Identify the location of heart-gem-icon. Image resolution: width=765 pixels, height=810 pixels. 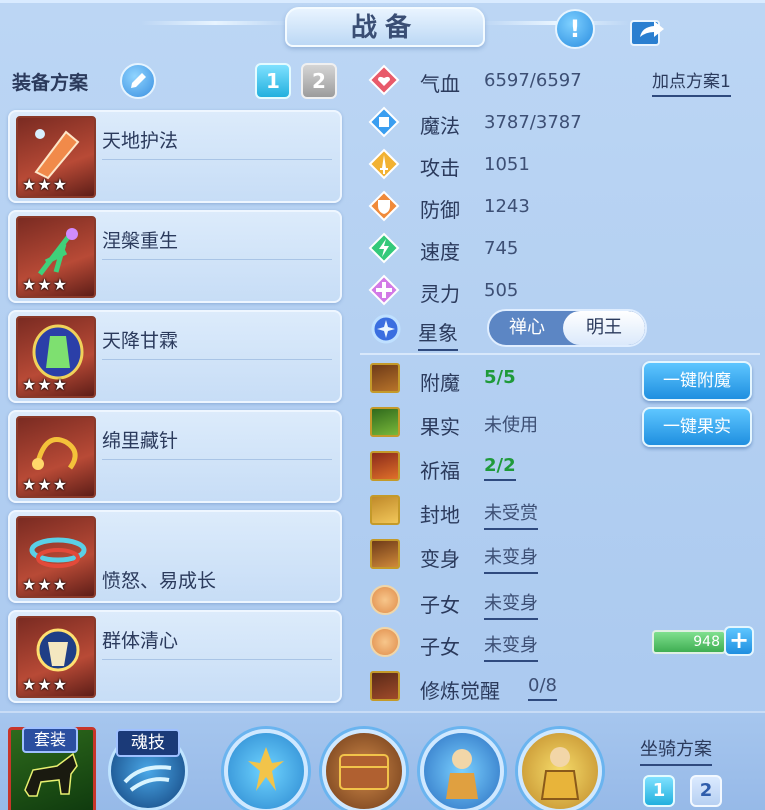
(384, 80).